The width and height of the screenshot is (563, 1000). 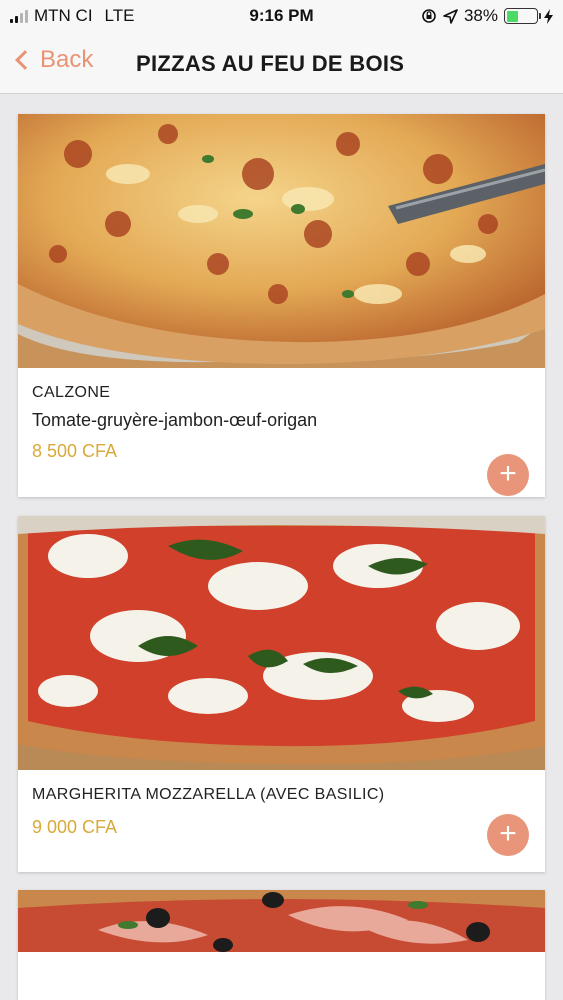 I want to click on navigation-bar: Back PIZZAS AU FEU DE BOIS, so click(x=281, y=63).